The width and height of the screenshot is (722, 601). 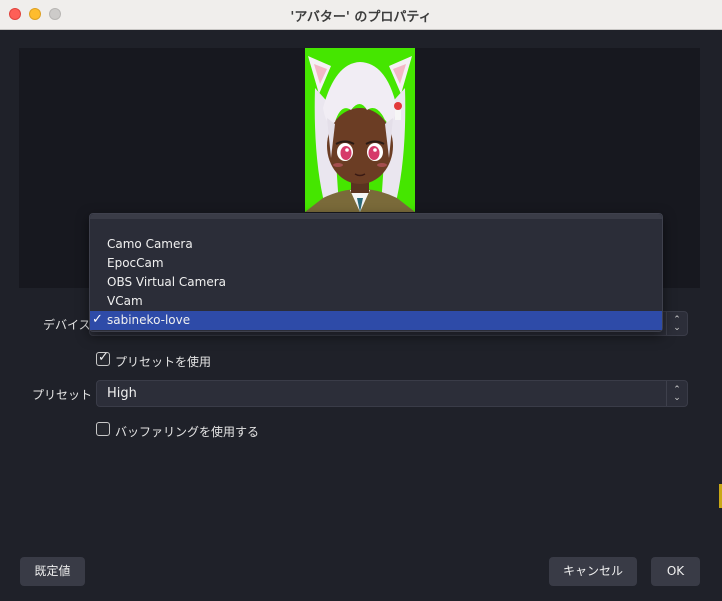 What do you see at coordinates (103, 429) in the screenshot?
I see `buffering-checkbox` at bounding box center [103, 429].